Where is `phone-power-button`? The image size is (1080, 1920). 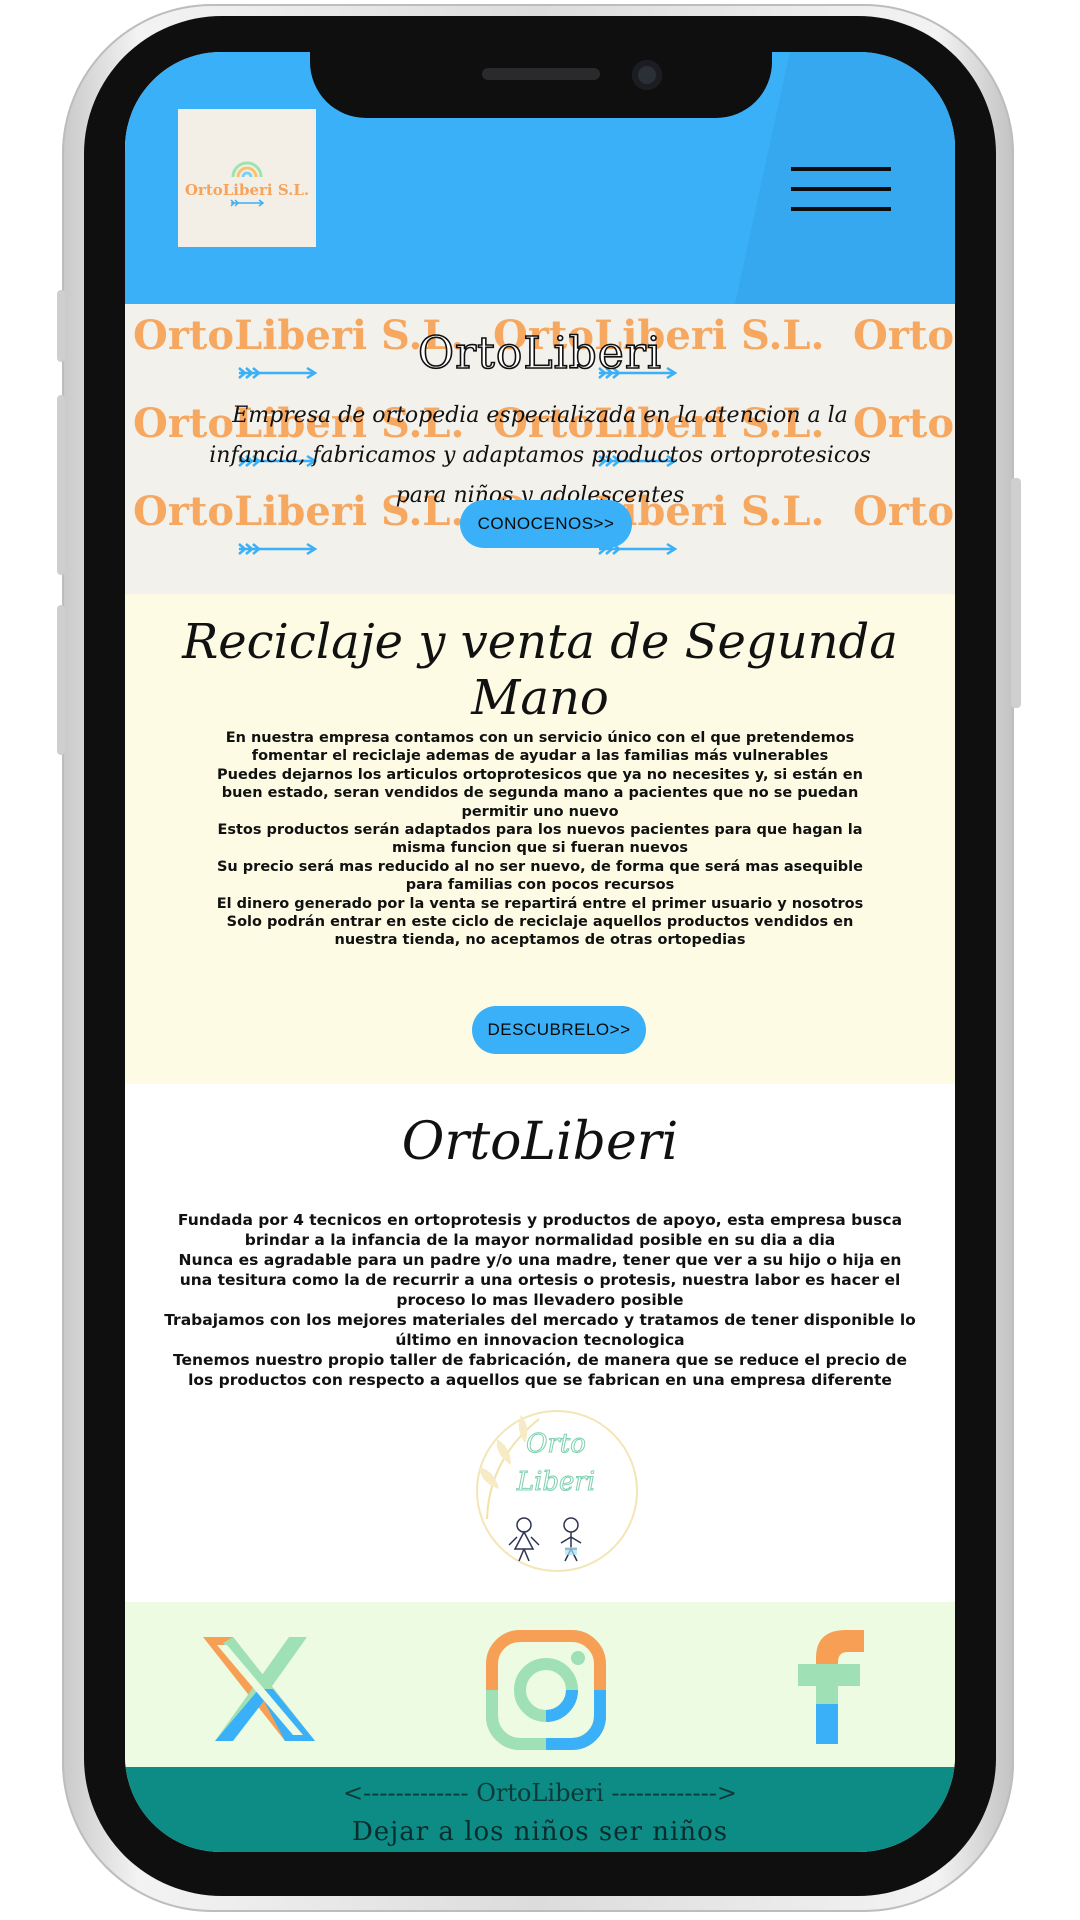
phone-power-button is located at coordinates (1016, 593).